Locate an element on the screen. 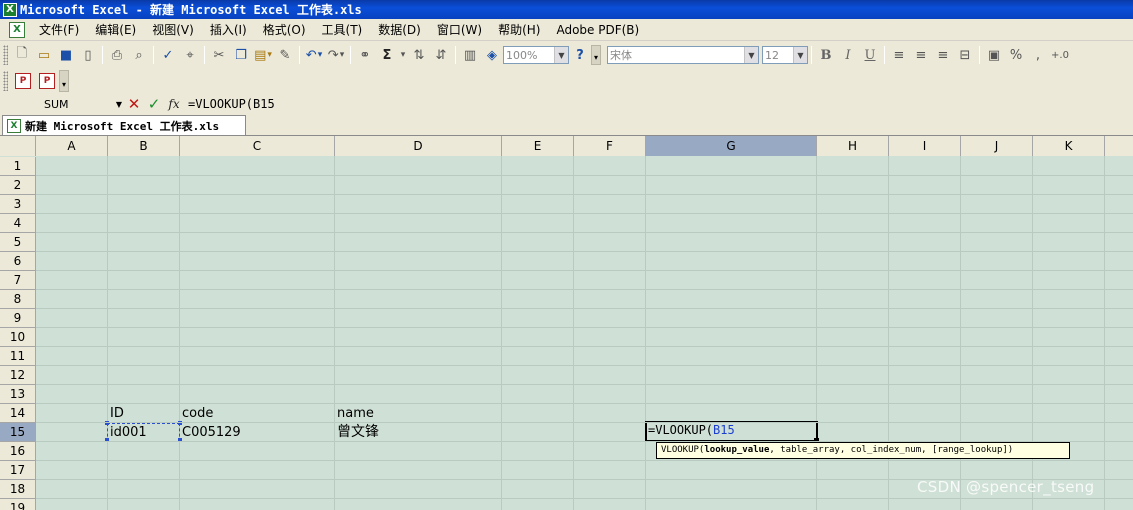 This screenshot has width=1133, height=510. menu-edit: 编辑(E) is located at coordinates (115, 30).